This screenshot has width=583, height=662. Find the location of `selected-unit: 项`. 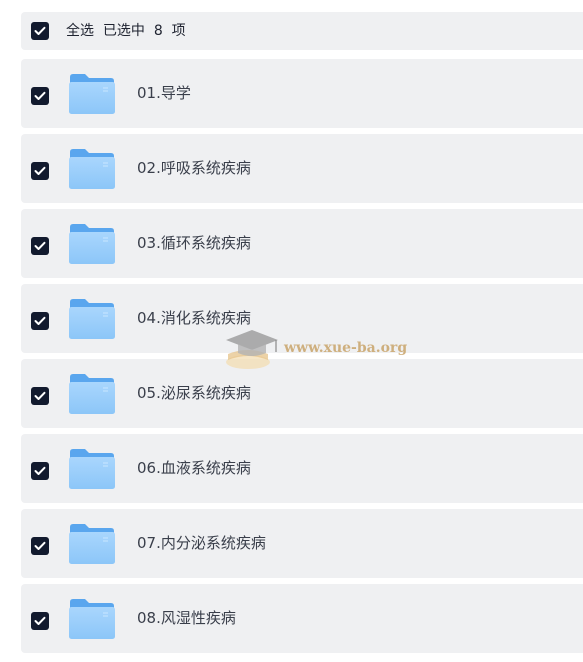

selected-unit: 项 is located at coordinates (178, 31).